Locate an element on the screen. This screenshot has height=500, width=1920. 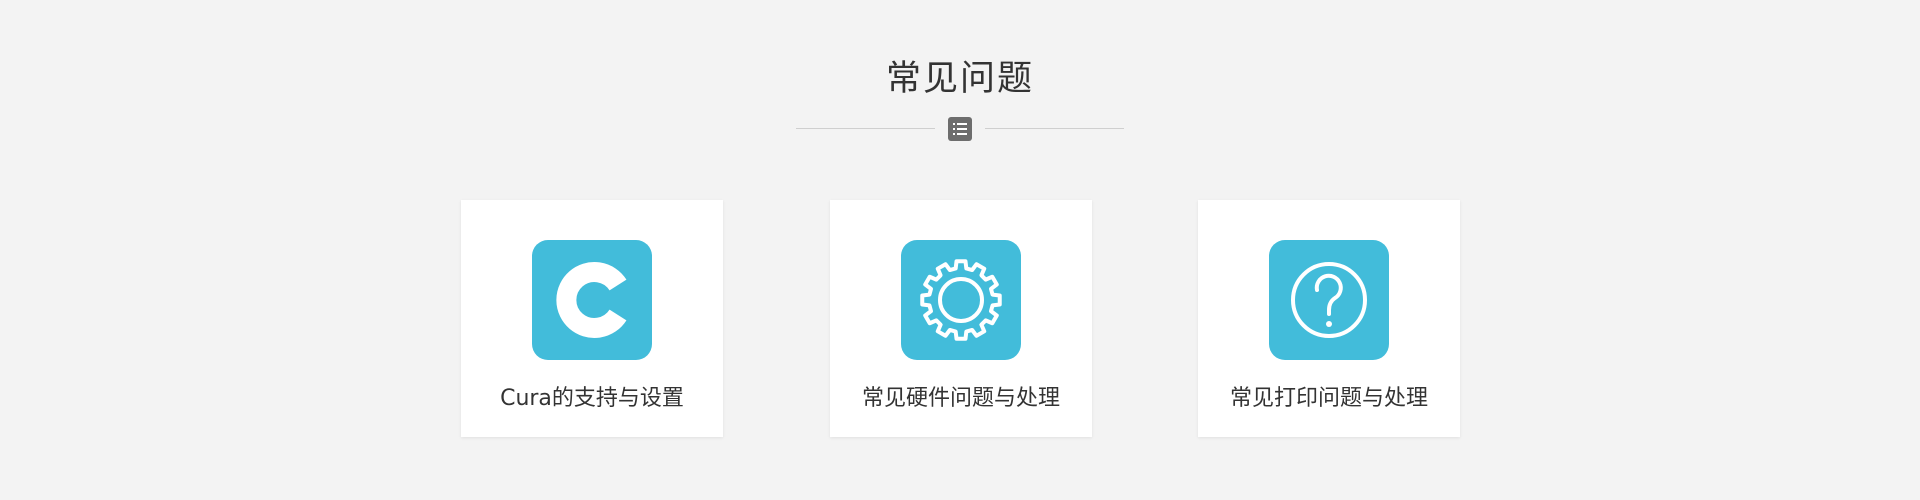
list-icon is located at coordinates (960, 129).